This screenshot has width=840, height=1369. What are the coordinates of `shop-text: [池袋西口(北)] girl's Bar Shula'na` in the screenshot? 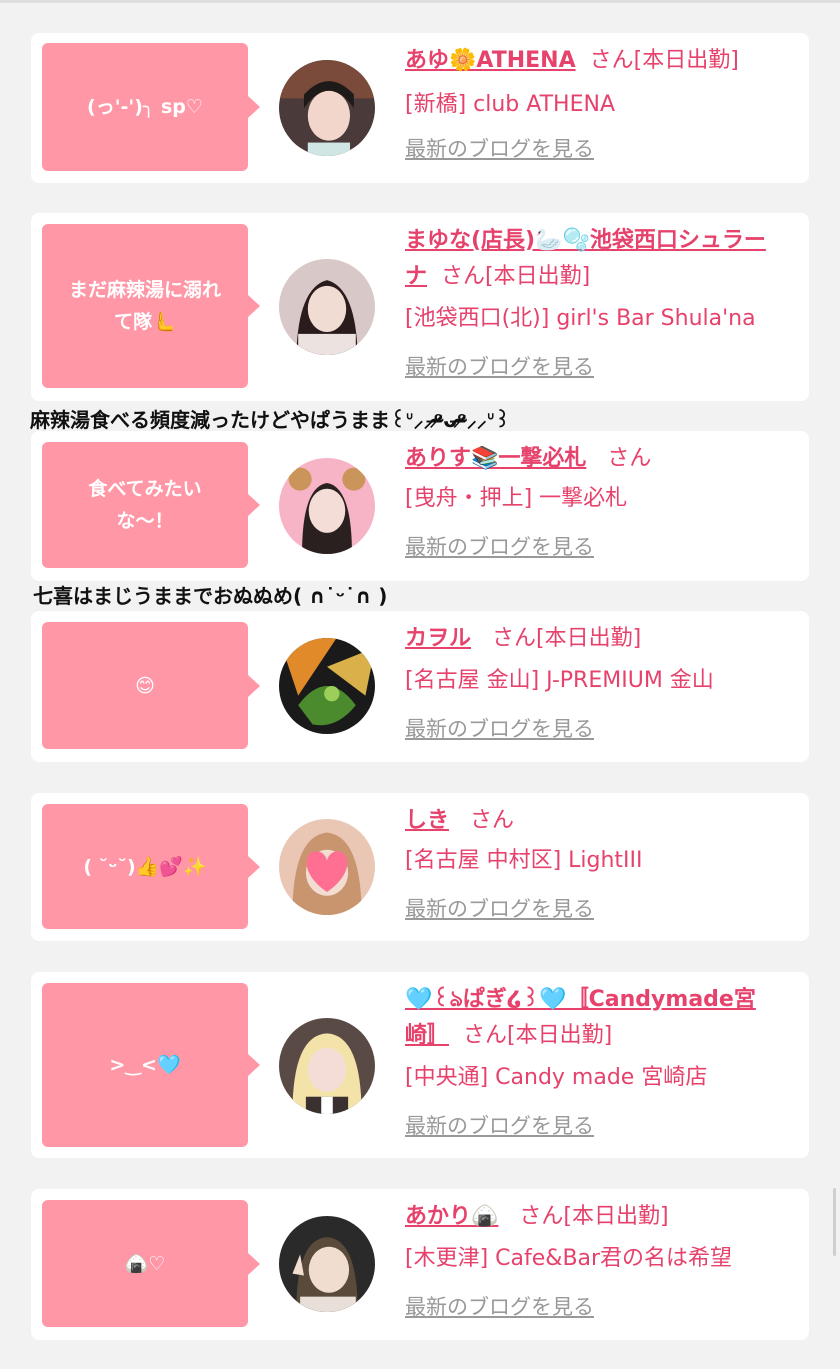 It's located at (580, 318).